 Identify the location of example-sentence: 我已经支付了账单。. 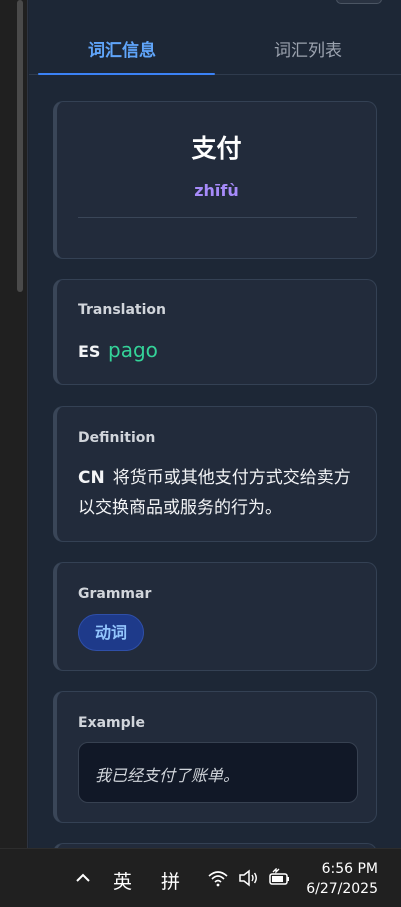
(167, 775).